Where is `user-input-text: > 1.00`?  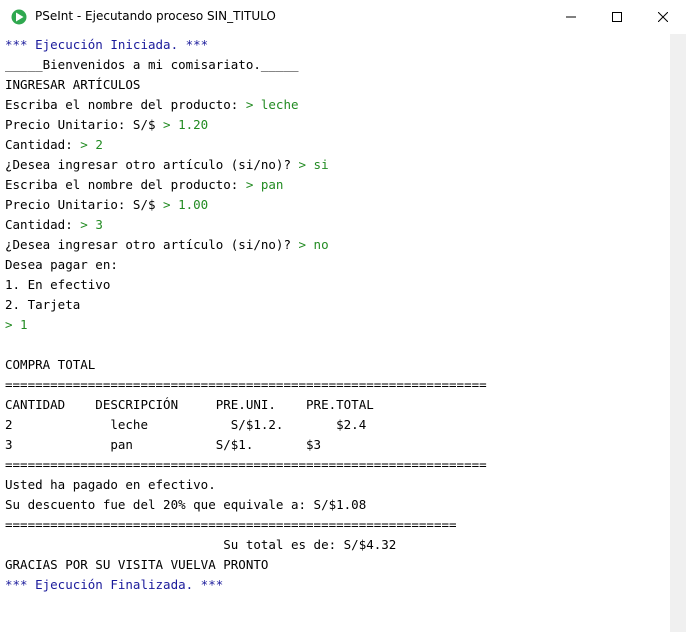
user-input-text: > 1.00 is located at coordinates (186, 204).